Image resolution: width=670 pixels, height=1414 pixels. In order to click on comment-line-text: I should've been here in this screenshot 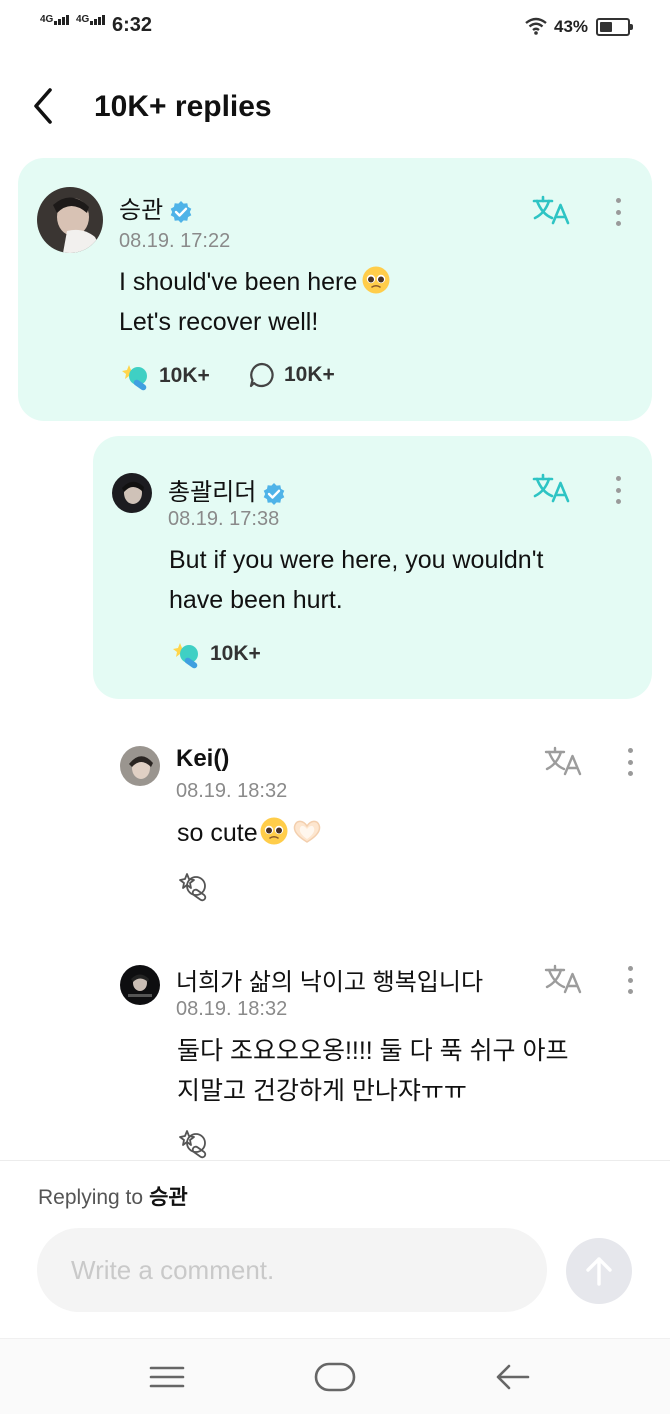, I will do `click(238, 282)`.